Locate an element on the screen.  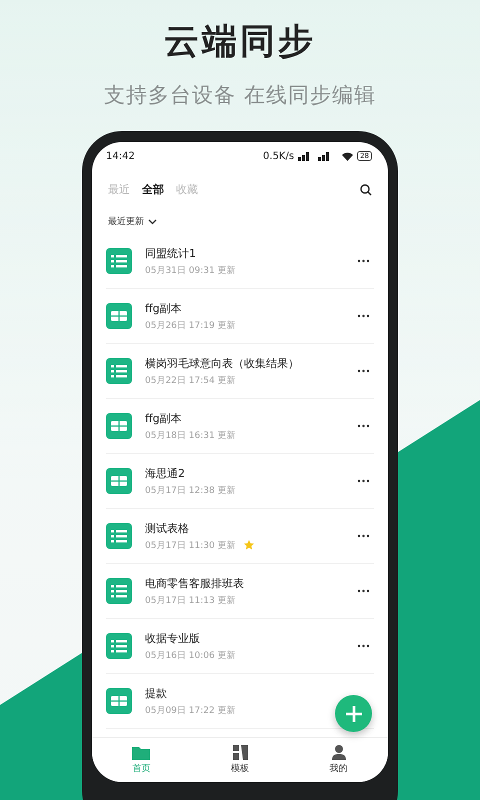
file-updated: 05月17日 11:30 更新 is located at coordinates (190, 546).